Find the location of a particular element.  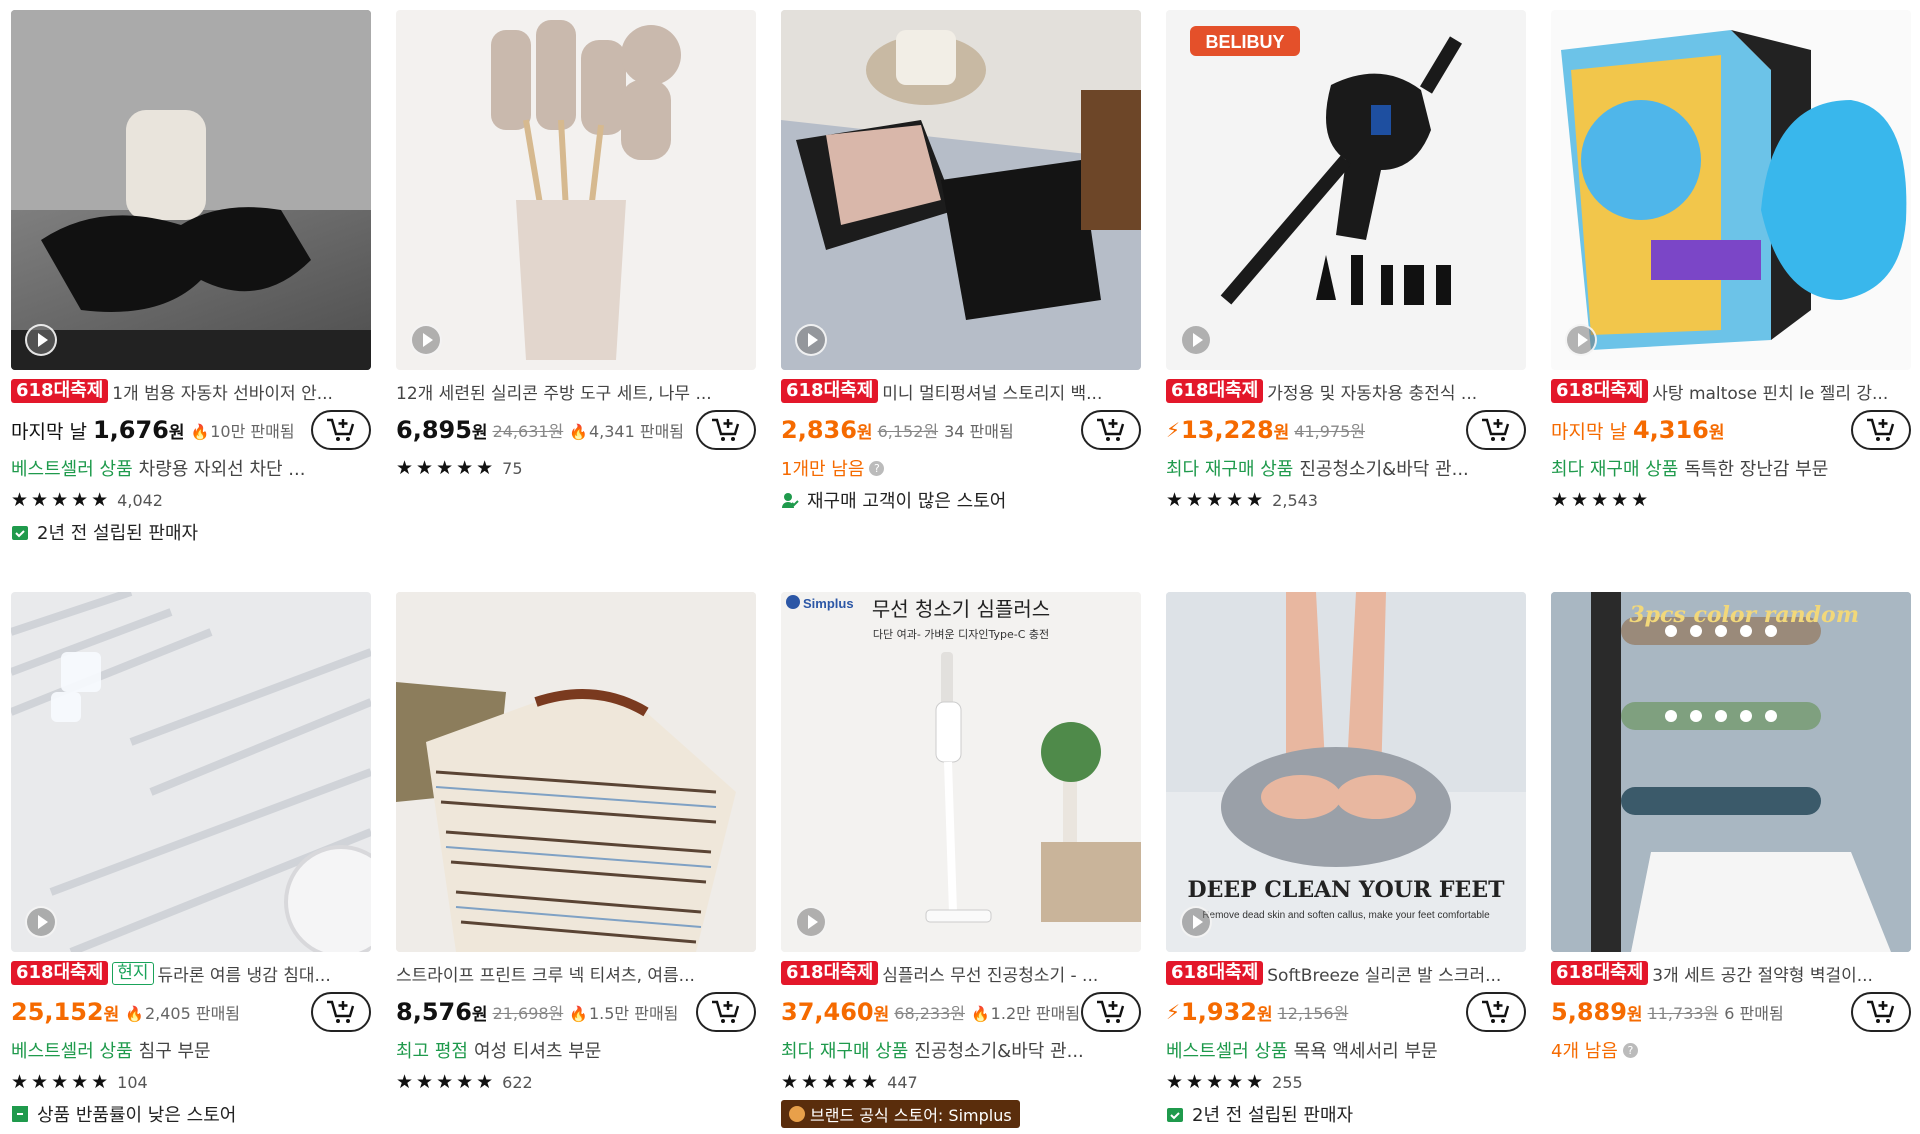

original-price: 24,631원 is located at coordinates (528, 431).